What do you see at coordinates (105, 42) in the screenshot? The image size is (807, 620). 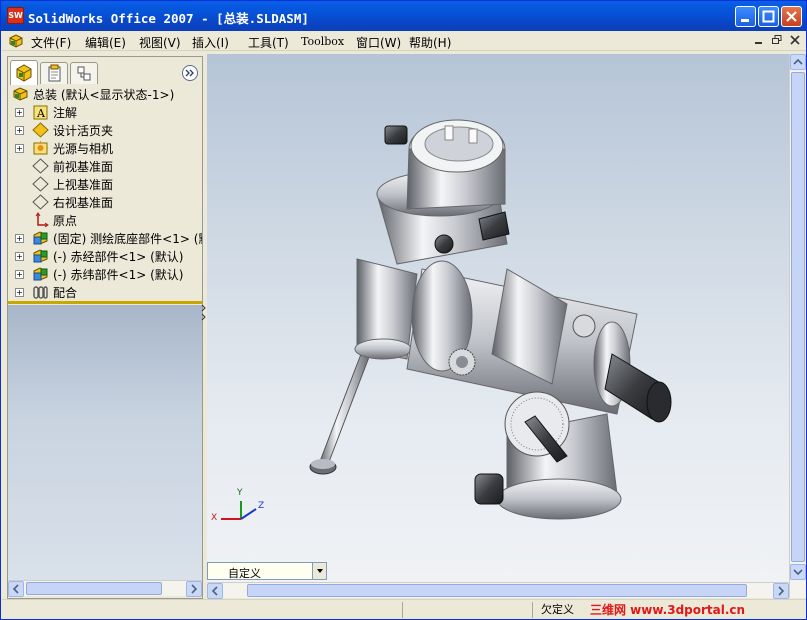 I see `menu-edit: 编辑(E)` at bounding box center [105, 42].